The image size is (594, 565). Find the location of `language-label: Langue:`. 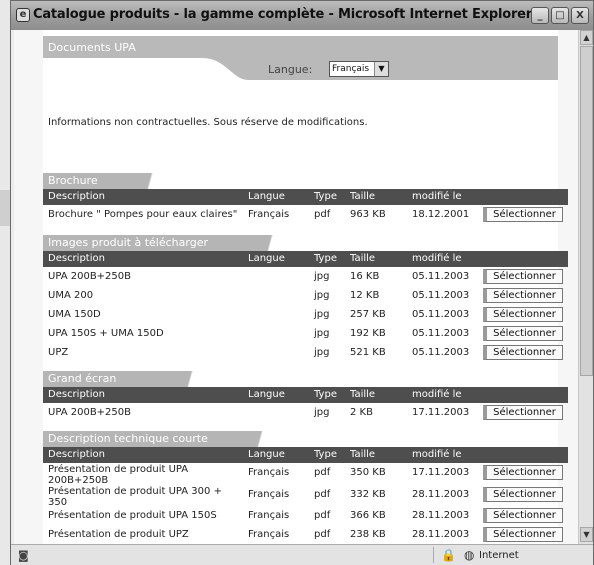

language-label: Langue: is located at coordinates (290, 69).